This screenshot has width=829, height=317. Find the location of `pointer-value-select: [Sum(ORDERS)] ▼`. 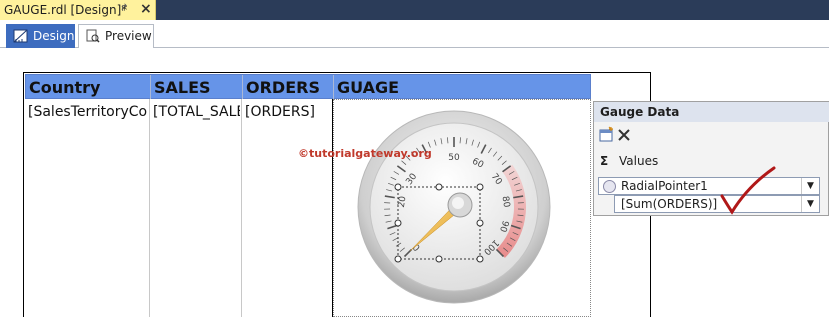

pointer-value-select: [Sum(ORDERS)] ▼ is located at coordinates (717, 204).